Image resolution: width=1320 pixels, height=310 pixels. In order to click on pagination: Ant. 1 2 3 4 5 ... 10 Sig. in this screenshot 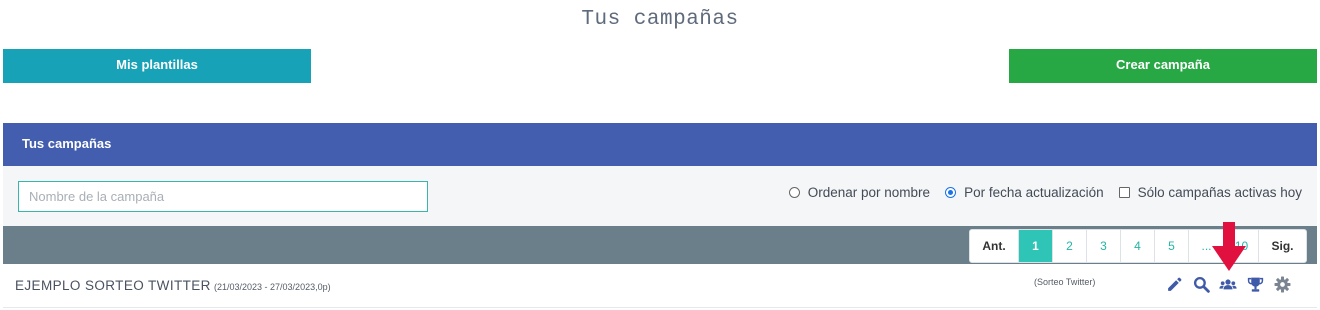, I will do `click(1138, 246)`.